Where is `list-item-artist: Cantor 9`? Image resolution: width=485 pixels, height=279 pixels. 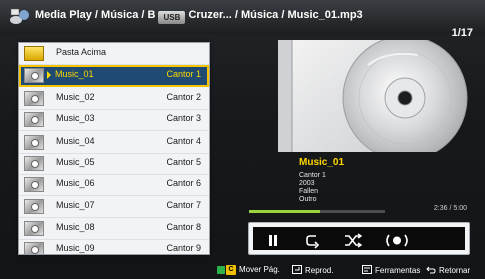
list-item-artist: Cantor 9 is located at coordinates (183, 248).